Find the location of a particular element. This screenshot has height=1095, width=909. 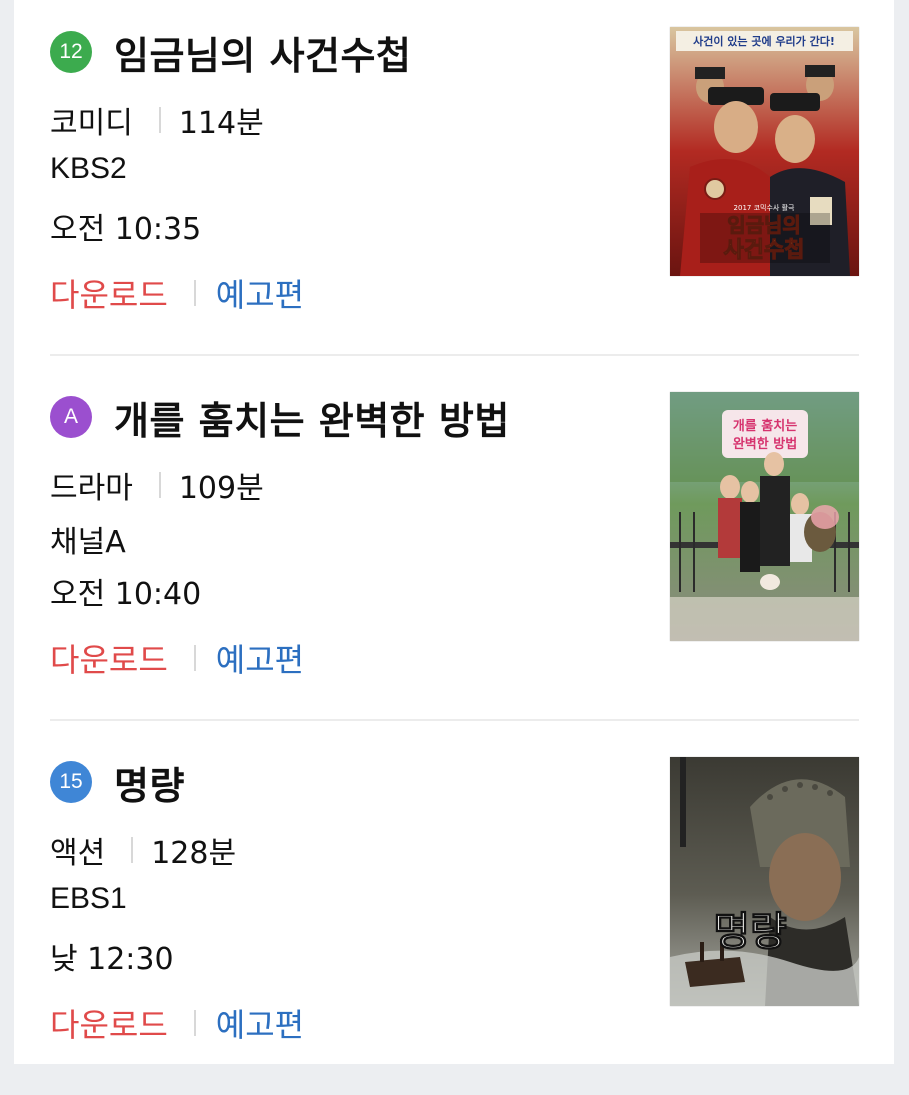

airtime-label: 낮 12:30 is located at coordinates (112, 959).